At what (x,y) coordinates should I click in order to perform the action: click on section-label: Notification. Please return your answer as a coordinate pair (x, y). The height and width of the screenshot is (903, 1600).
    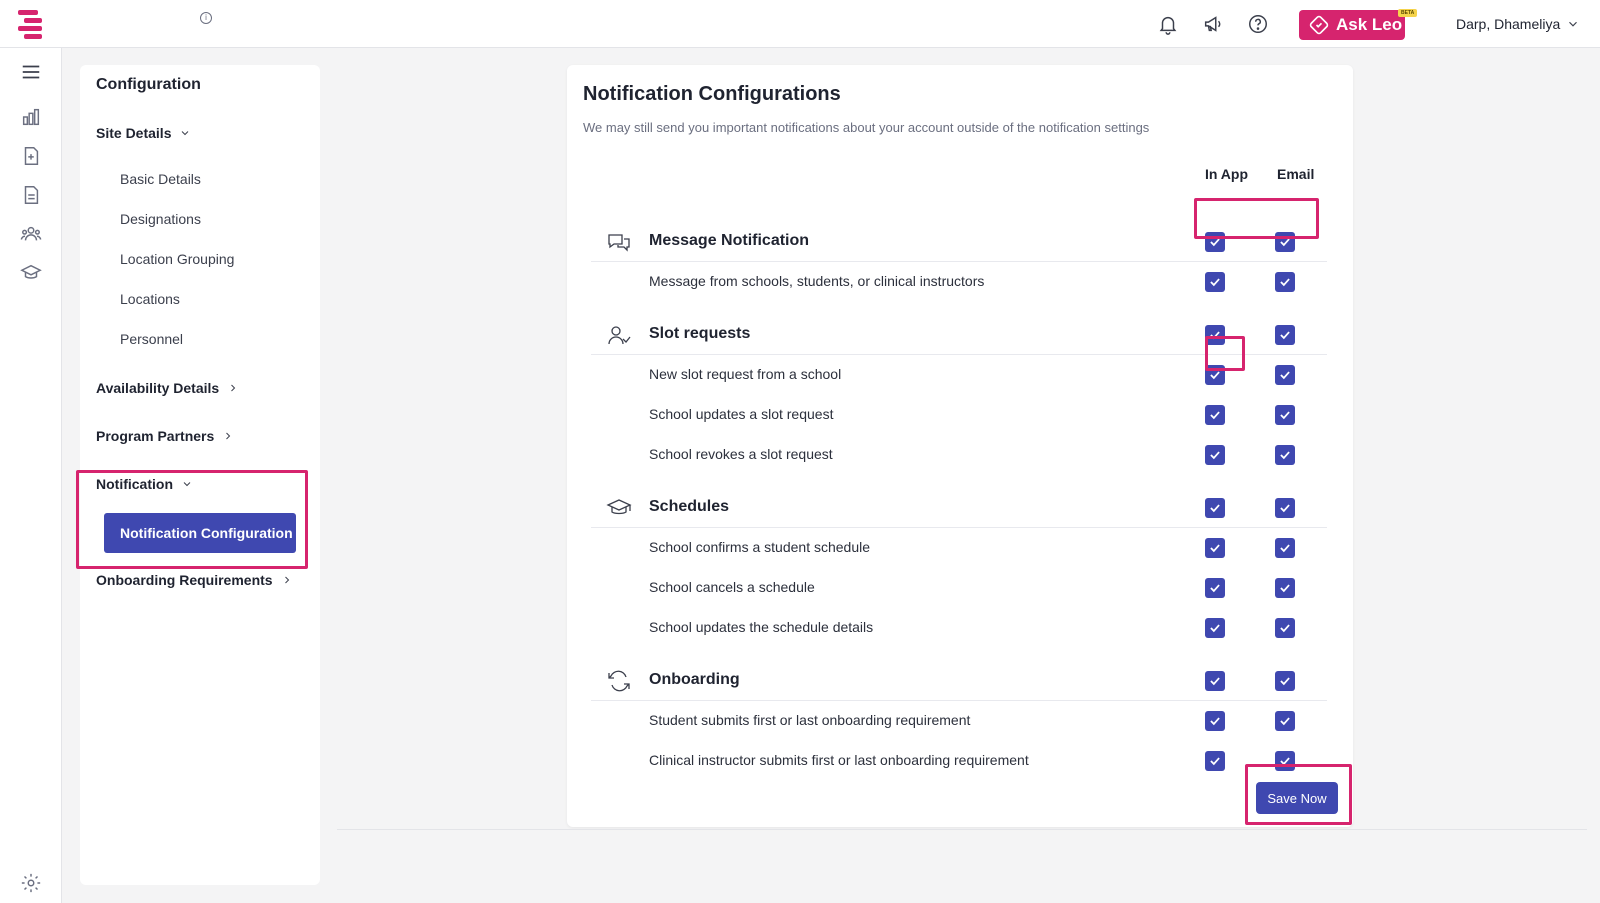
    Looking at the image, I should click on (134, 484).